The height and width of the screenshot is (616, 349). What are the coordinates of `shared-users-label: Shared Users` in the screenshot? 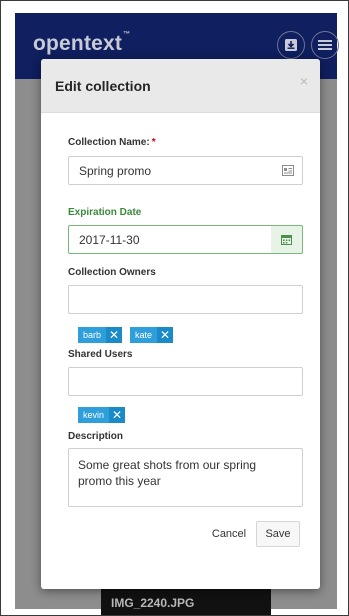 It's located at (100, 354).